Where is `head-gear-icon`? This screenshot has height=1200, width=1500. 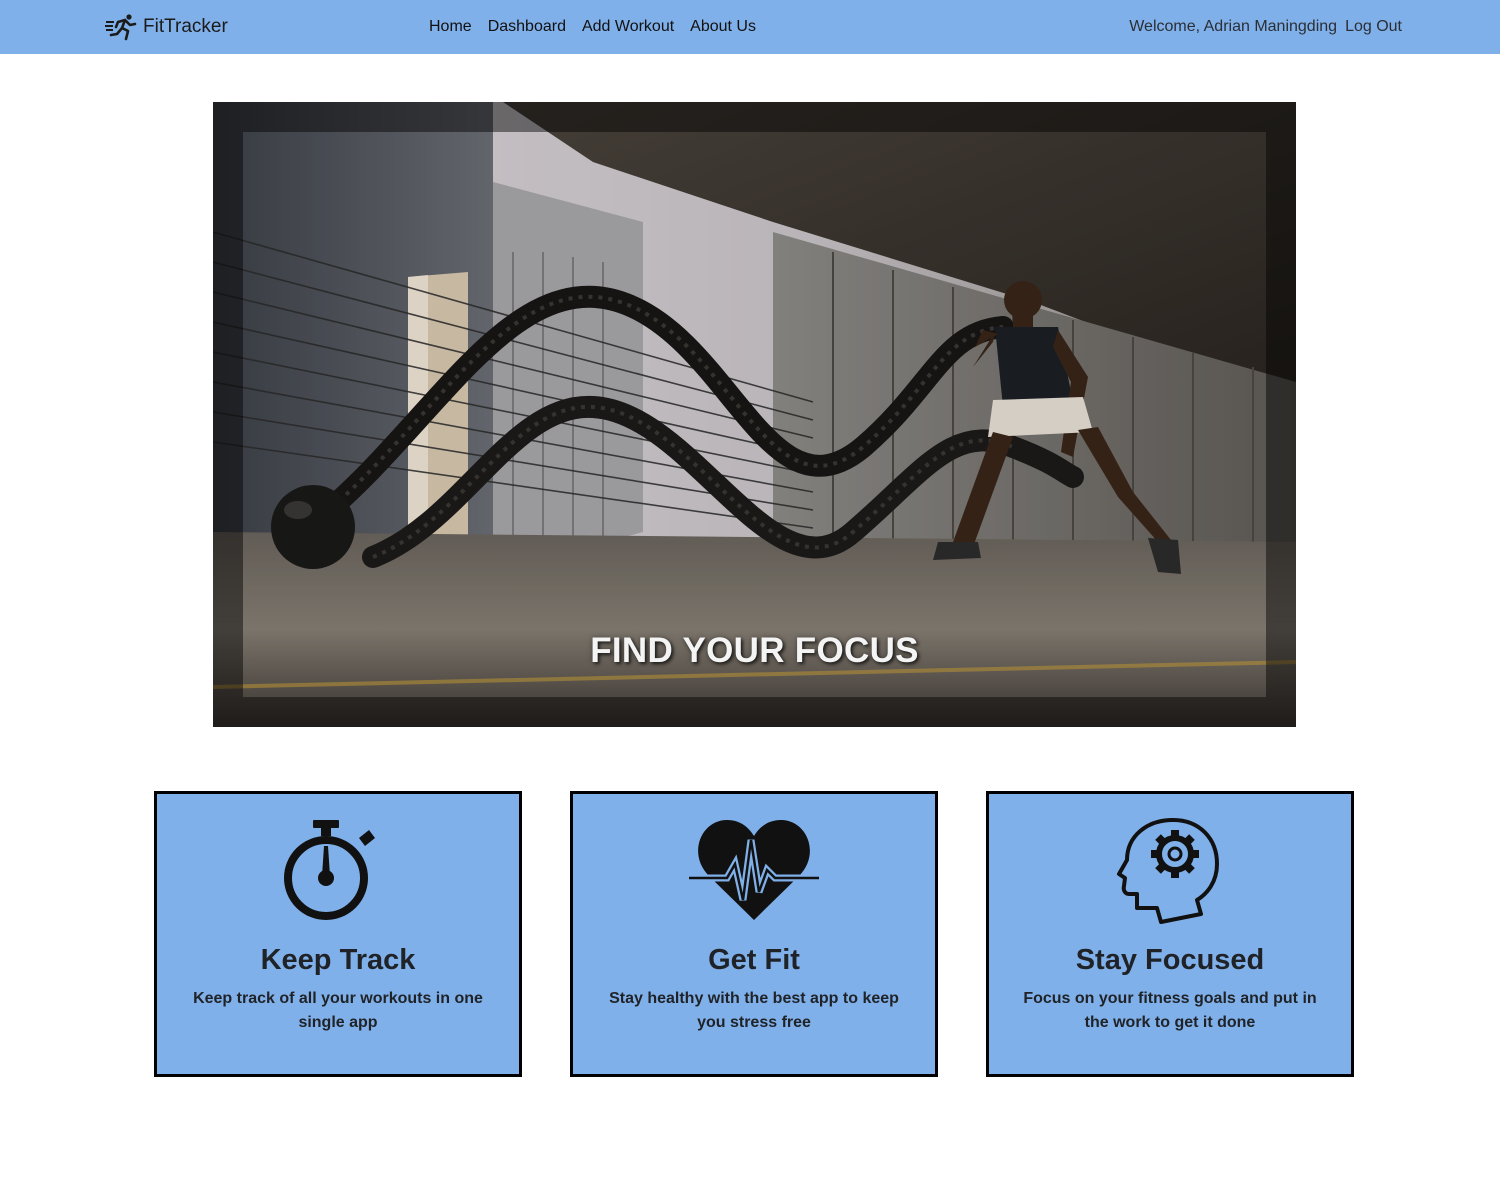 head-gear-icon is located at coordinates (1170, 871).